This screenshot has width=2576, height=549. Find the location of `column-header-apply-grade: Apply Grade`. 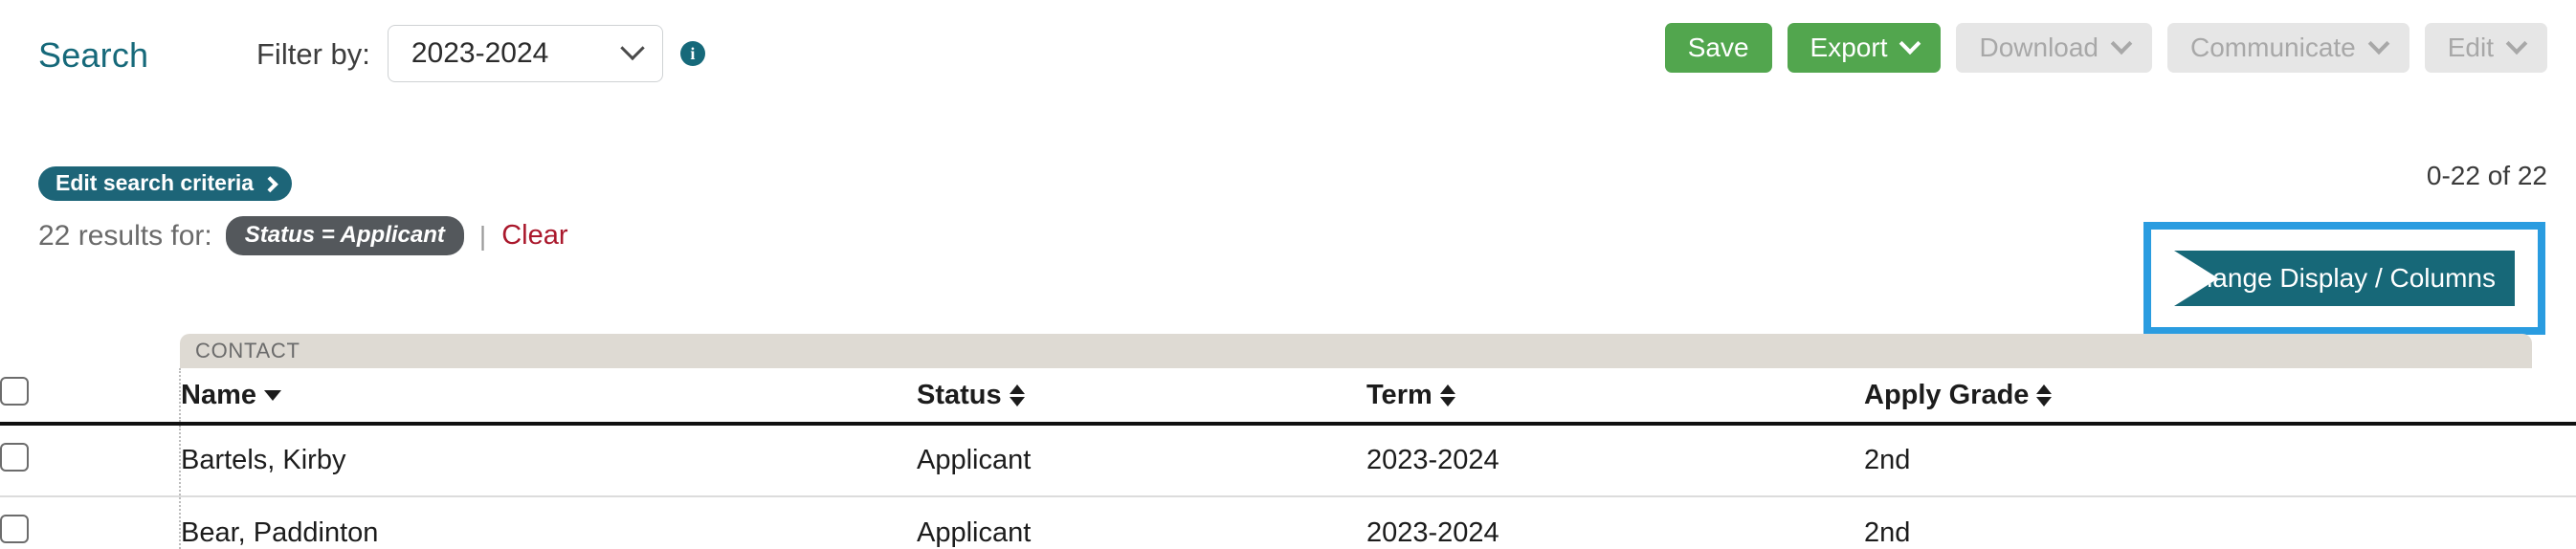

column-header-apply-grade: Apply Grade is located at coordinates (2220, 396).